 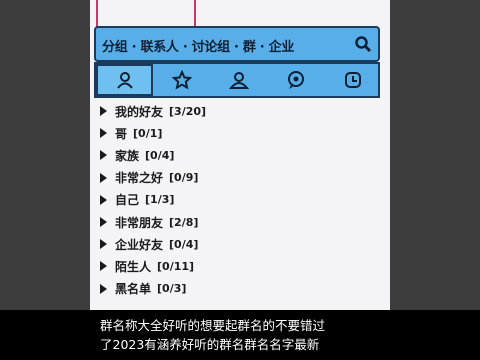 I want to click on tab-contacts, so click(x=124, y=80).